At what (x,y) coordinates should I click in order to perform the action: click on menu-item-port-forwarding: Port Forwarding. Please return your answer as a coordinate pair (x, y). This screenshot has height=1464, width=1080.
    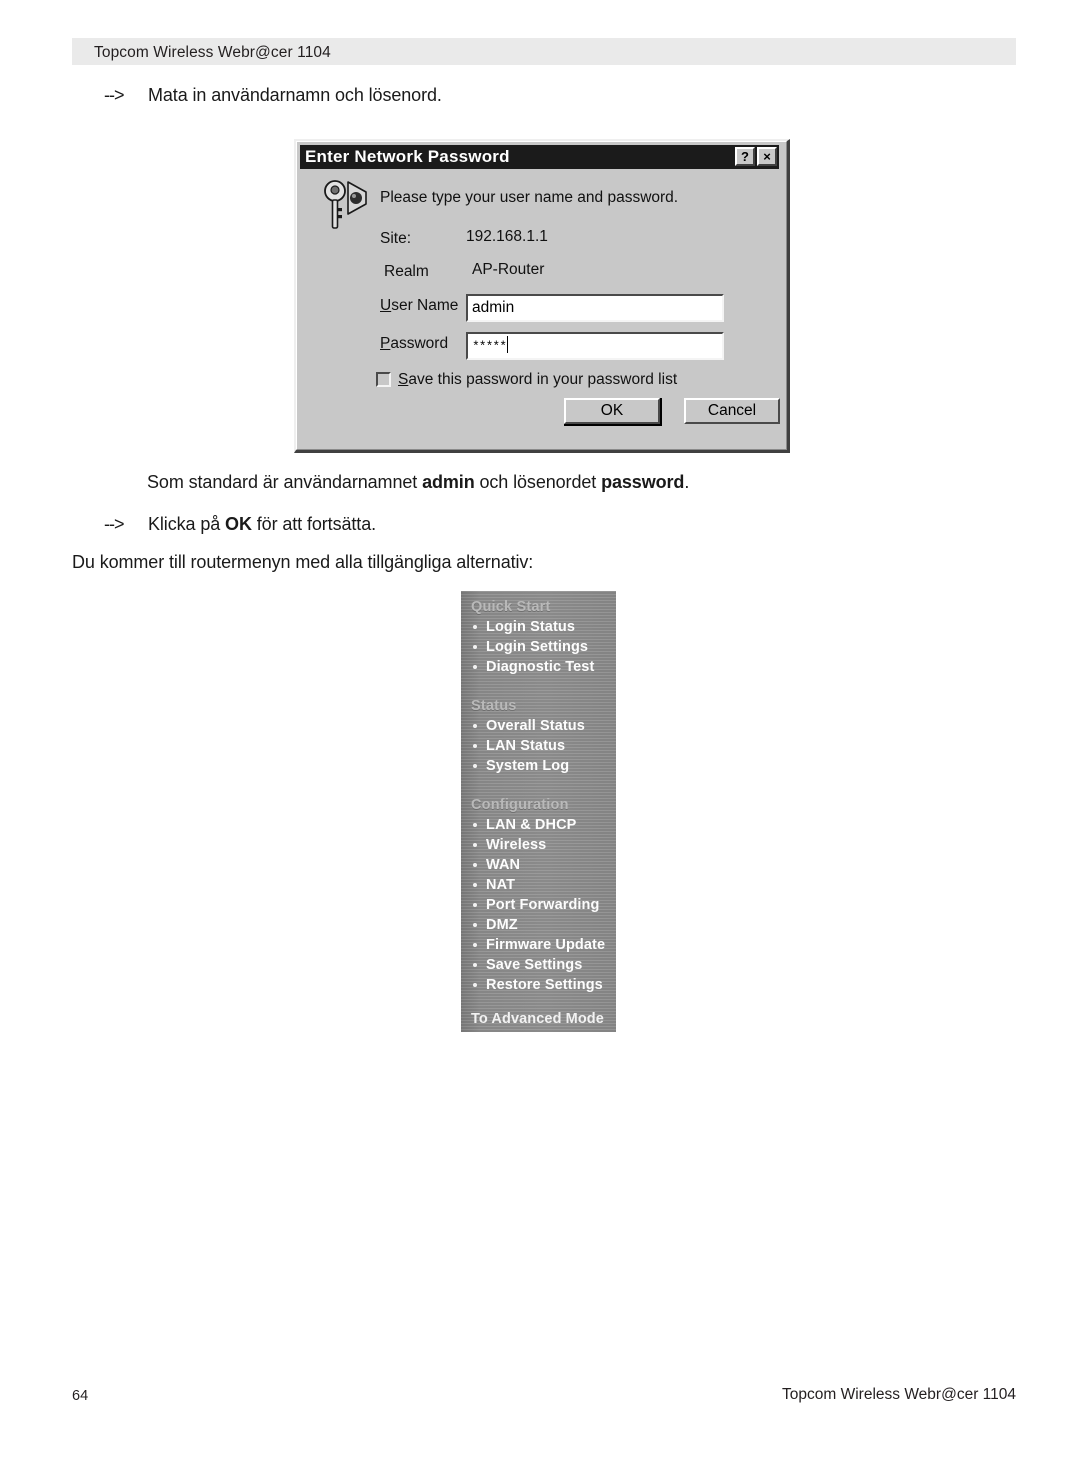
    Looking at the image, I should click on (536, 905).